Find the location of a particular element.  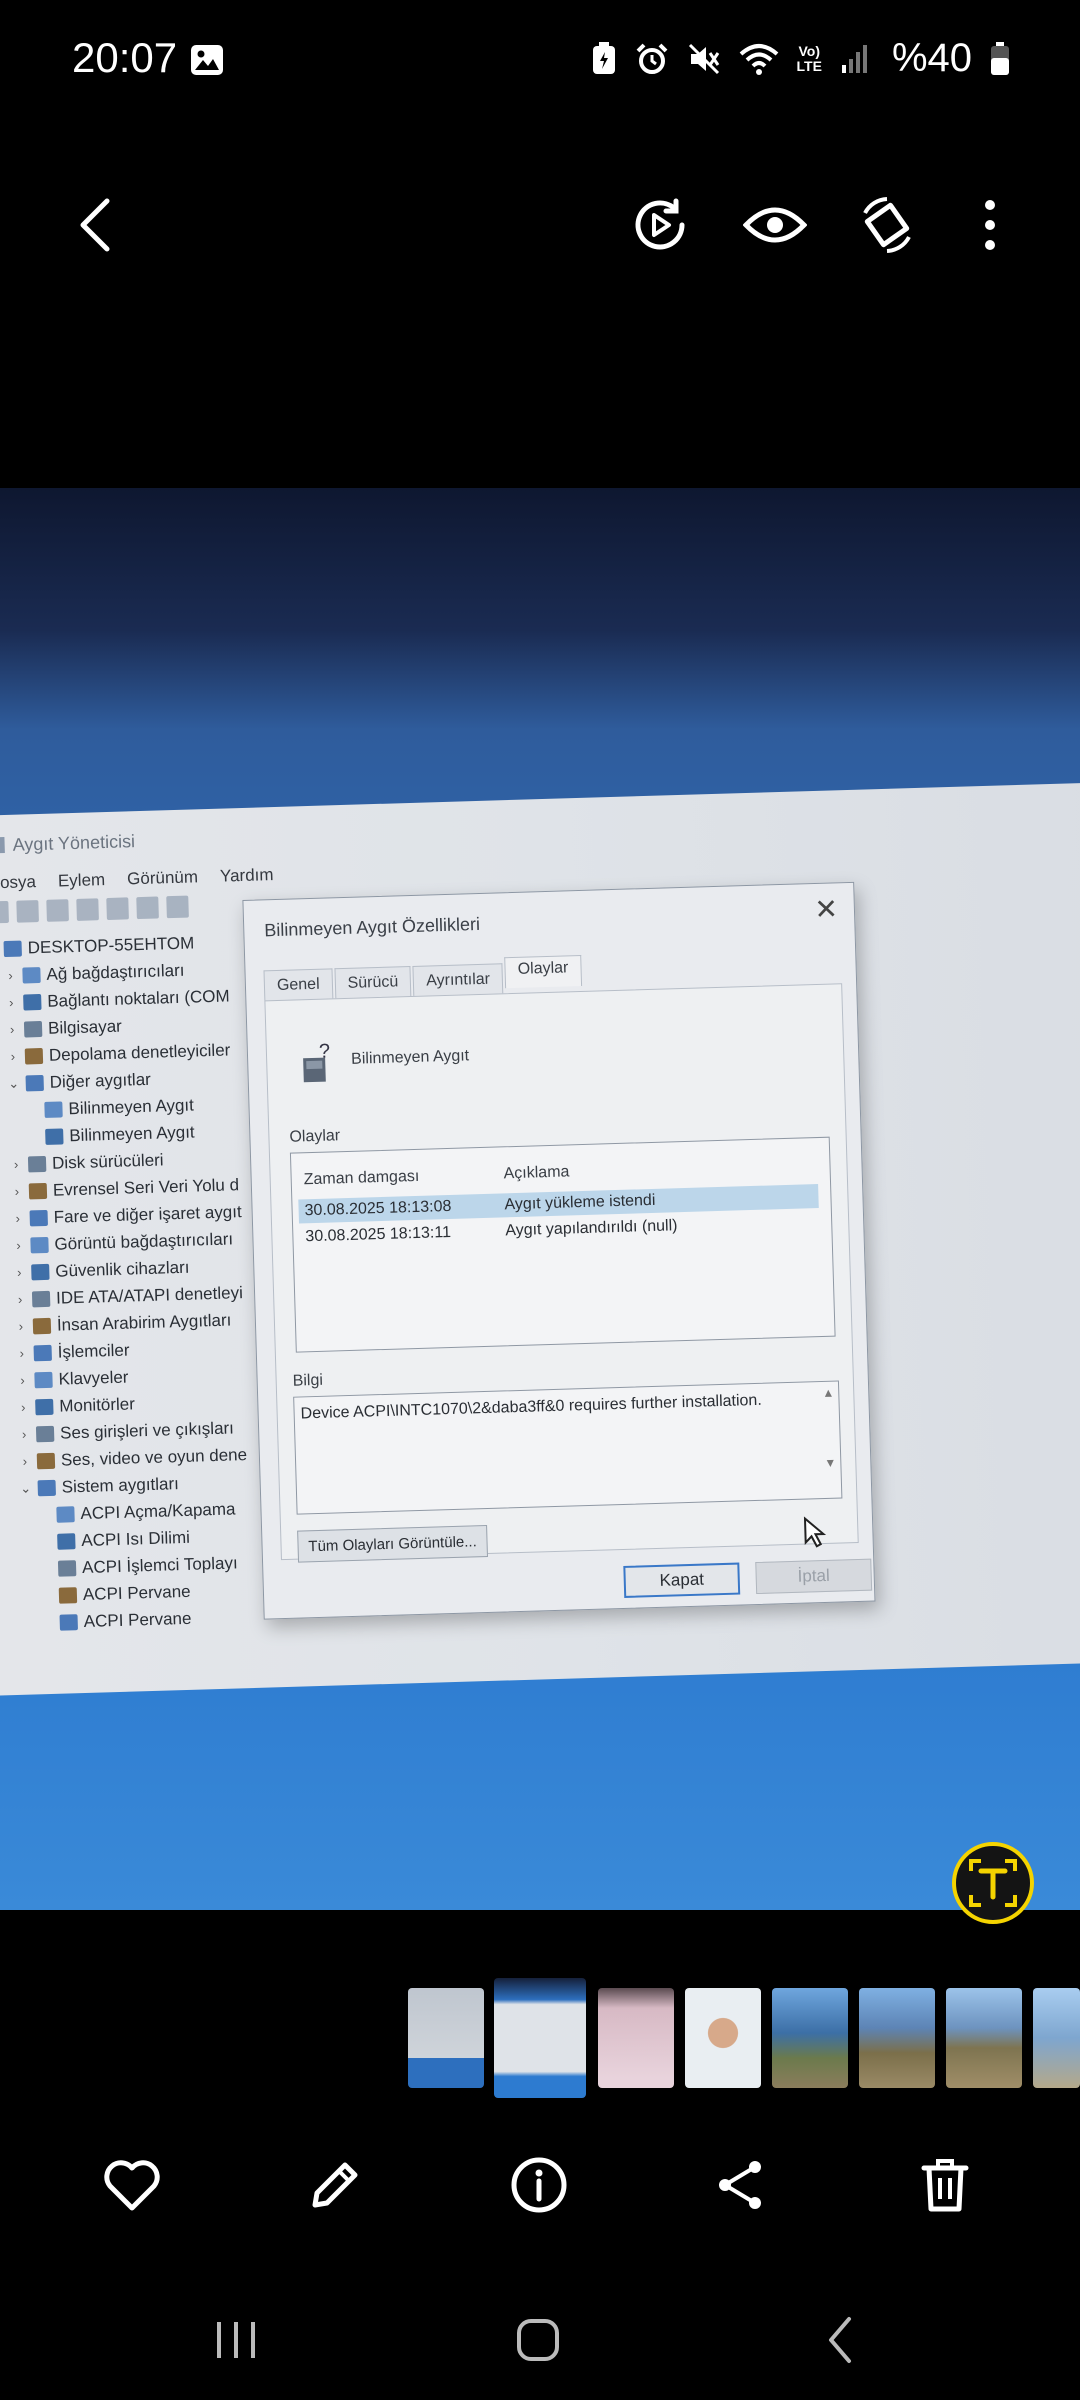

tree-item-label: Disk sürücüleri is located at coordinates (107, 1161).